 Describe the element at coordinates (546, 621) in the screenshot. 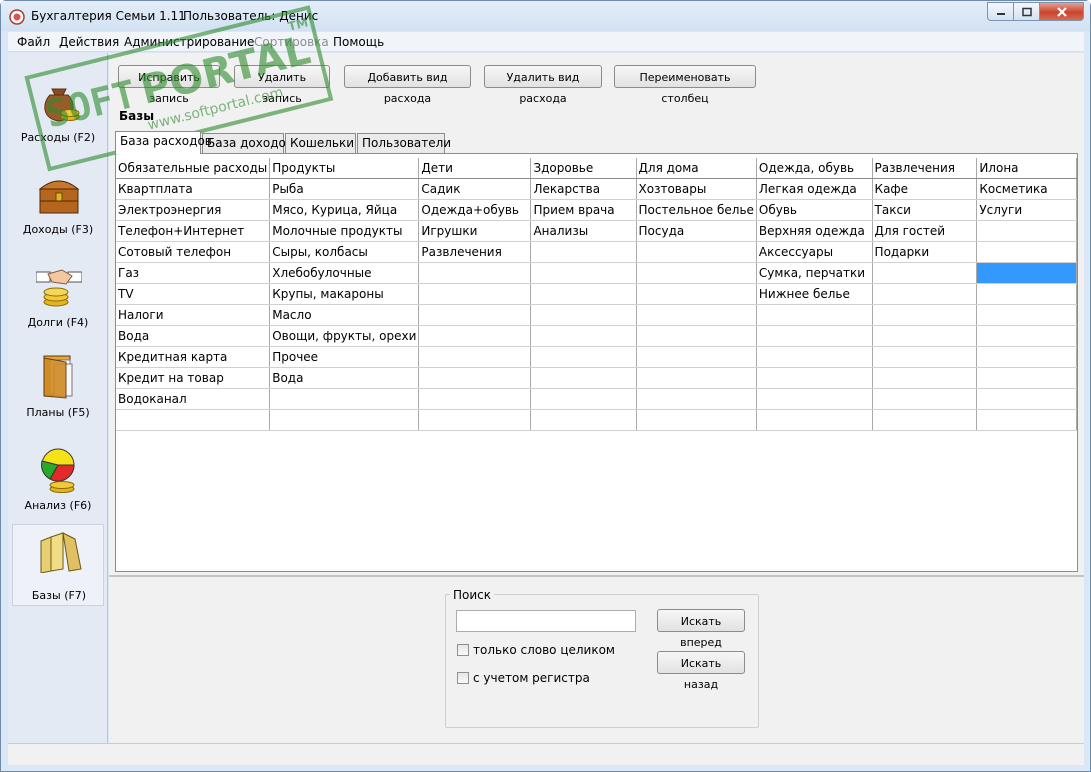

I see `search-input` at that location.